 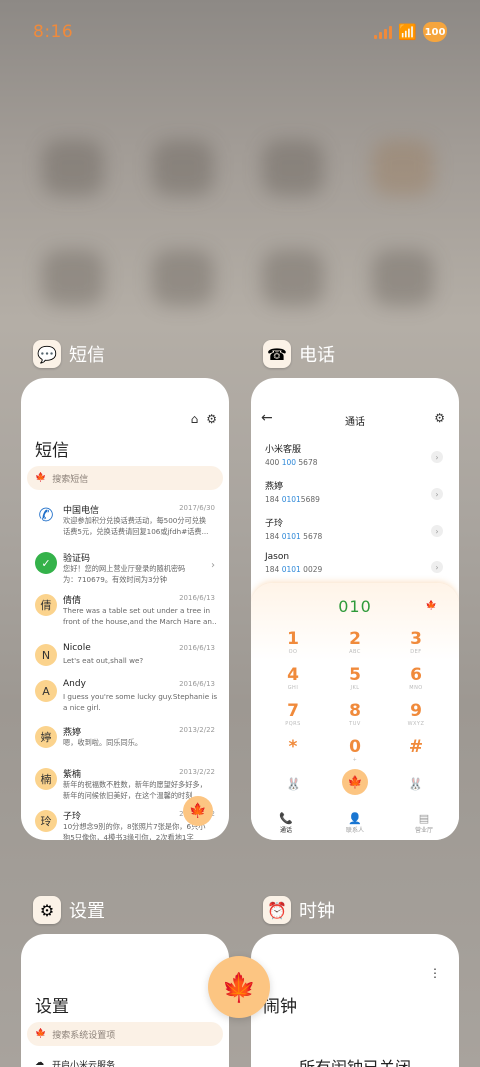 I want to click on sms-app-icon: 💬, so click(x=47, y=354).